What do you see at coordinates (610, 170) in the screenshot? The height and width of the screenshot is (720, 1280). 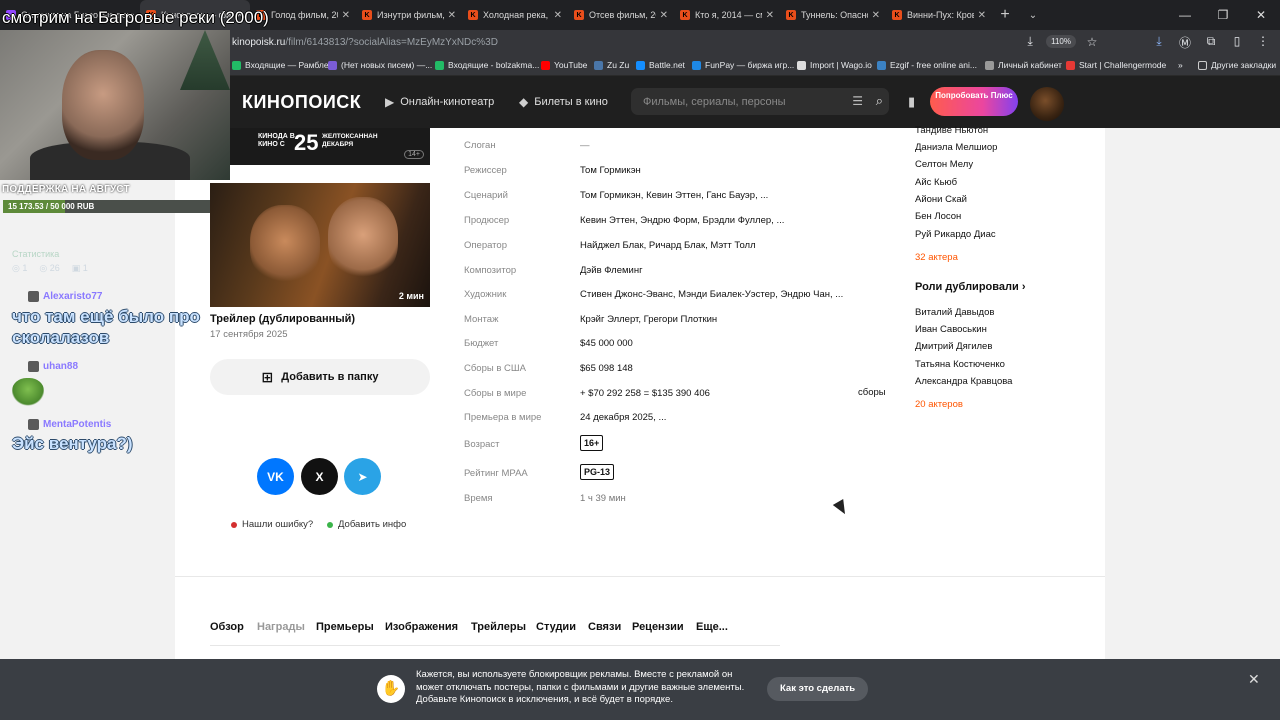 I see `info-value: Том Гормикэн` at bounding box center [610, 170].